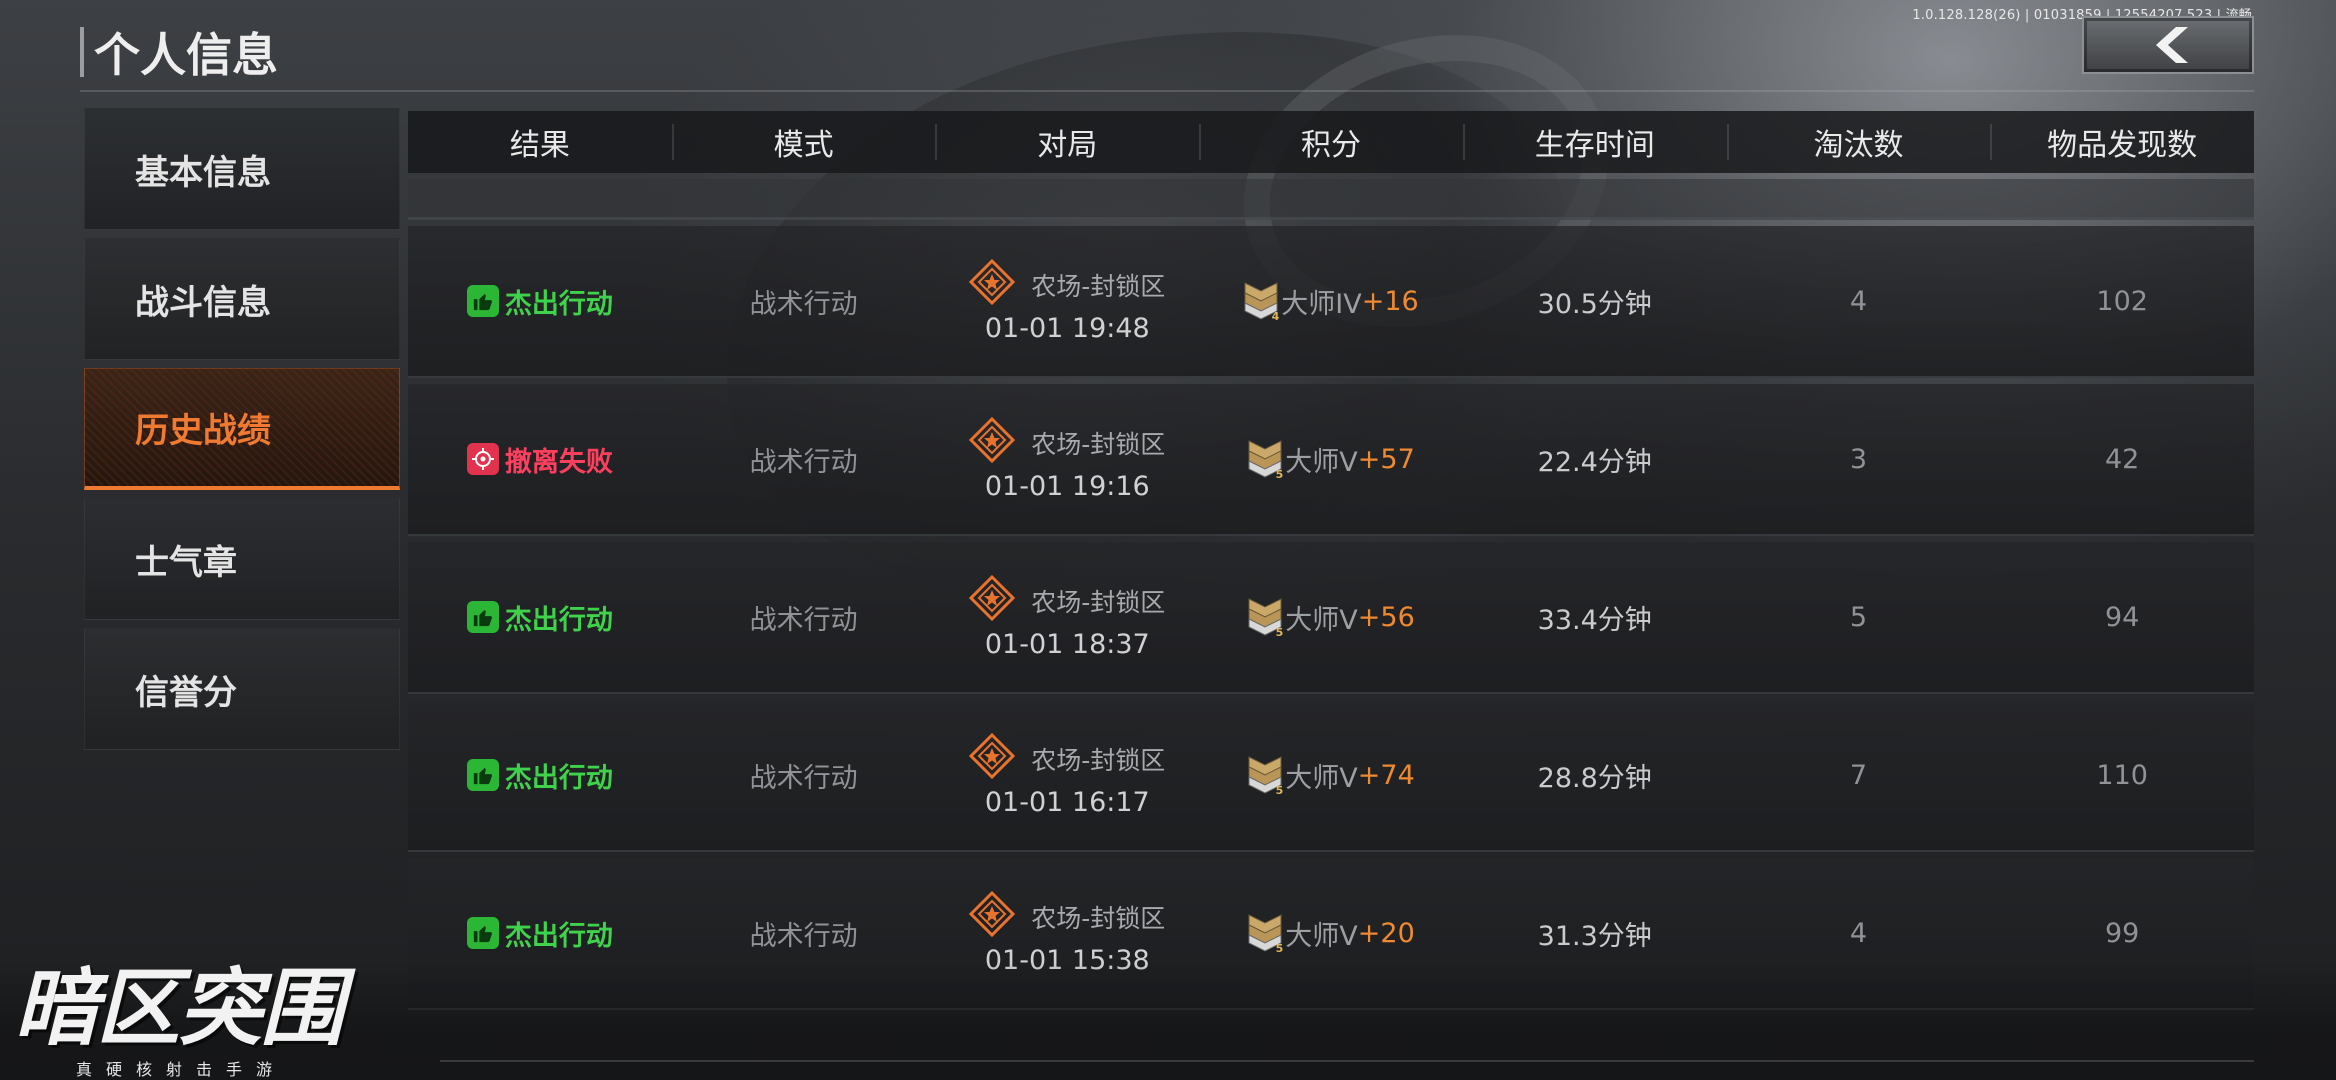 This screenshot has width=2336, height=1080. I want to click on match-time: 01-01 16:17, so click(1067, 802).